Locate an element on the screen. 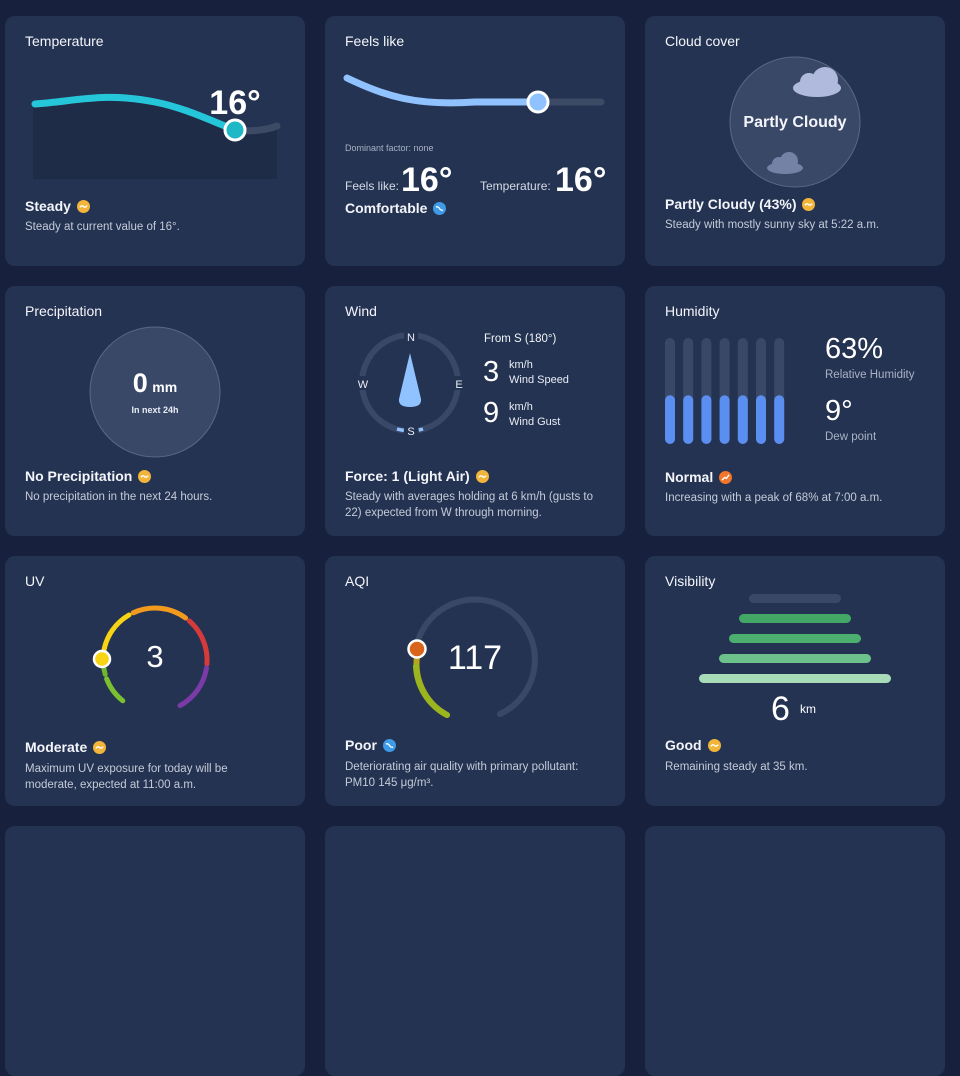 The width and height of the screenshot is (960, 1076). cloud-cover-label: Partly Cloudy is located at coordinates (795, 122).